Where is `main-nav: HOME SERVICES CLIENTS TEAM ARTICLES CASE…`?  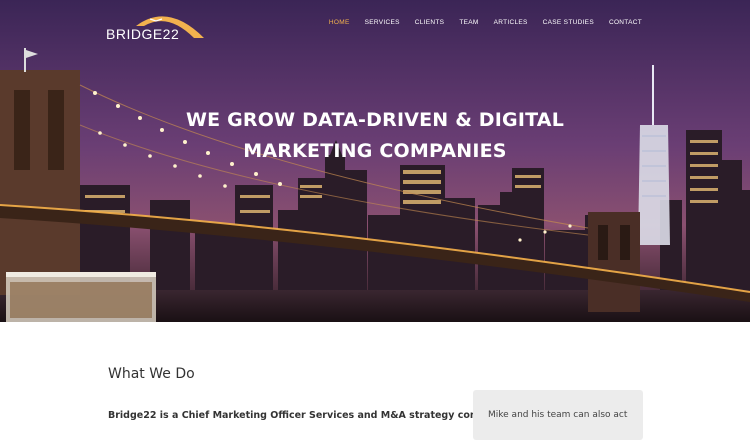
main-nav: HOME SERVICES CLIENTS TEAM ARTICLES CASE… is located at coordinates (485, 22).